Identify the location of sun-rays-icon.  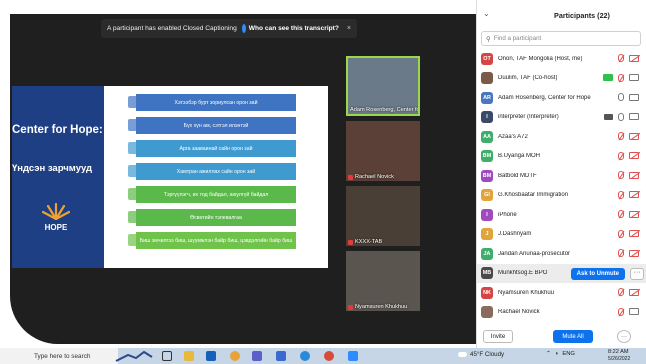
(56, 211).